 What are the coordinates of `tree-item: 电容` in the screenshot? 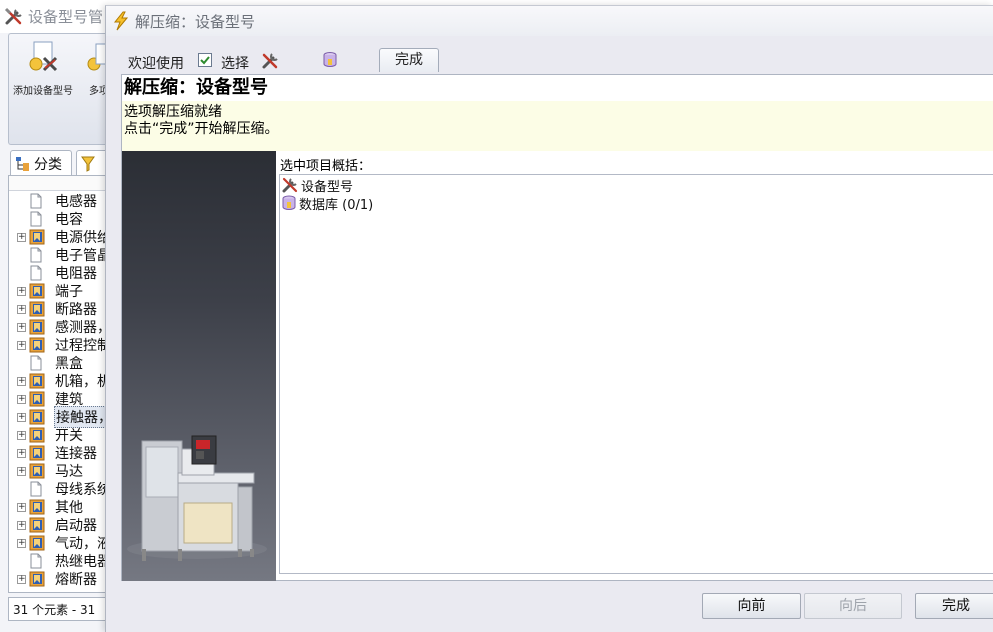 It's located at (64, 219).